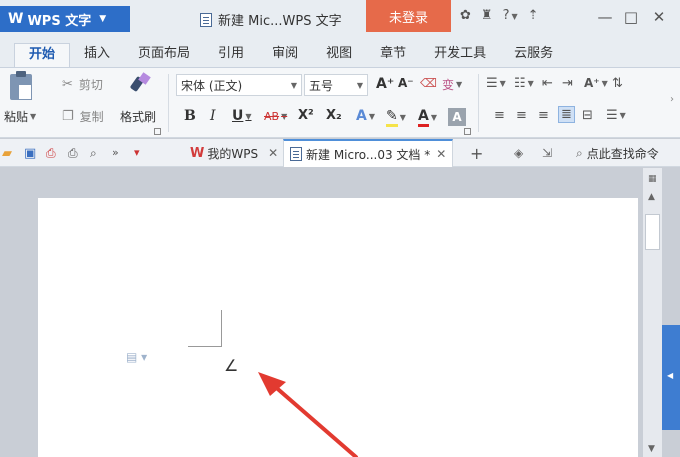 The image size is (680, 457). What do you see at coordinates (651, 197) in the screenshot?
I see `scroll-up-icon: ▲` at bounding box center [651, 197].